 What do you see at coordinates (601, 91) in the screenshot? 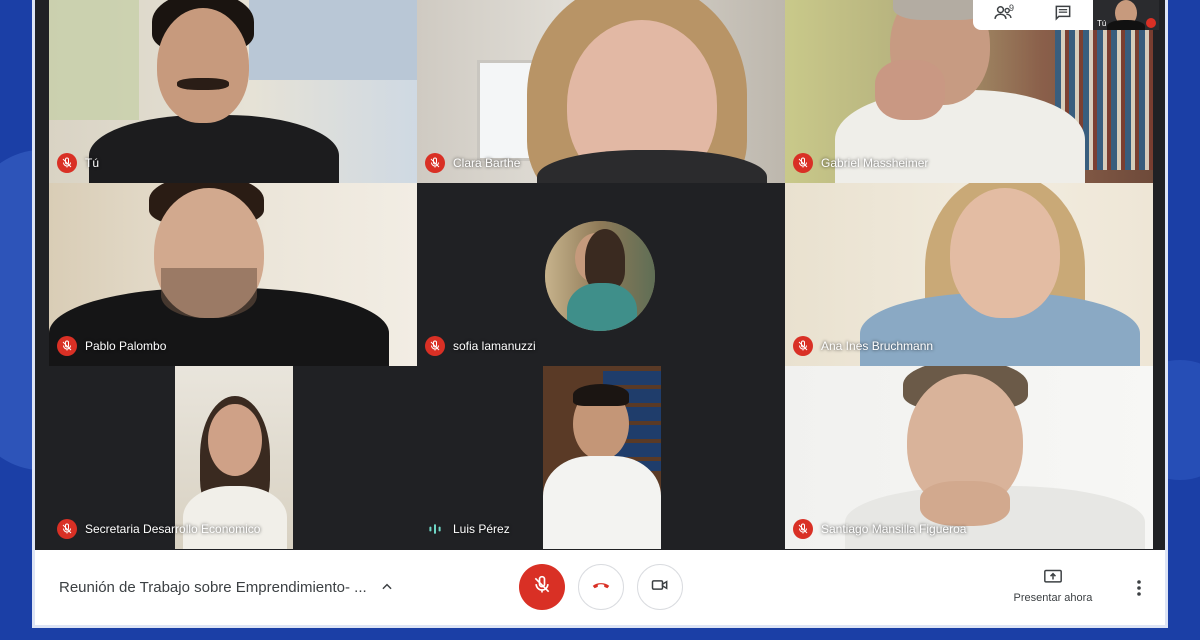
I see `video-tile: Clara Barthe` at bounding box center [601, 91].